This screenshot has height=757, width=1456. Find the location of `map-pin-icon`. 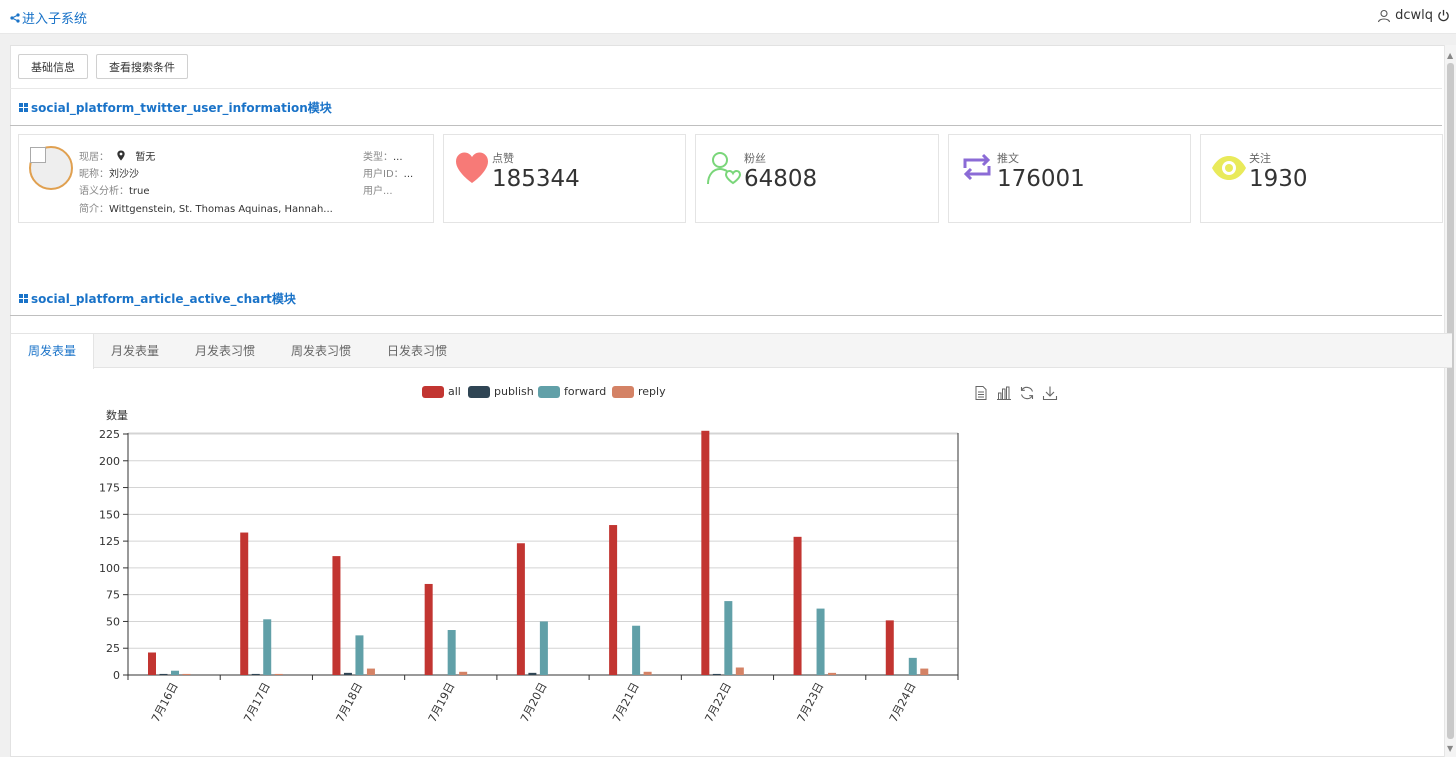

map-pin-icon is located at coordinates (121, 155).